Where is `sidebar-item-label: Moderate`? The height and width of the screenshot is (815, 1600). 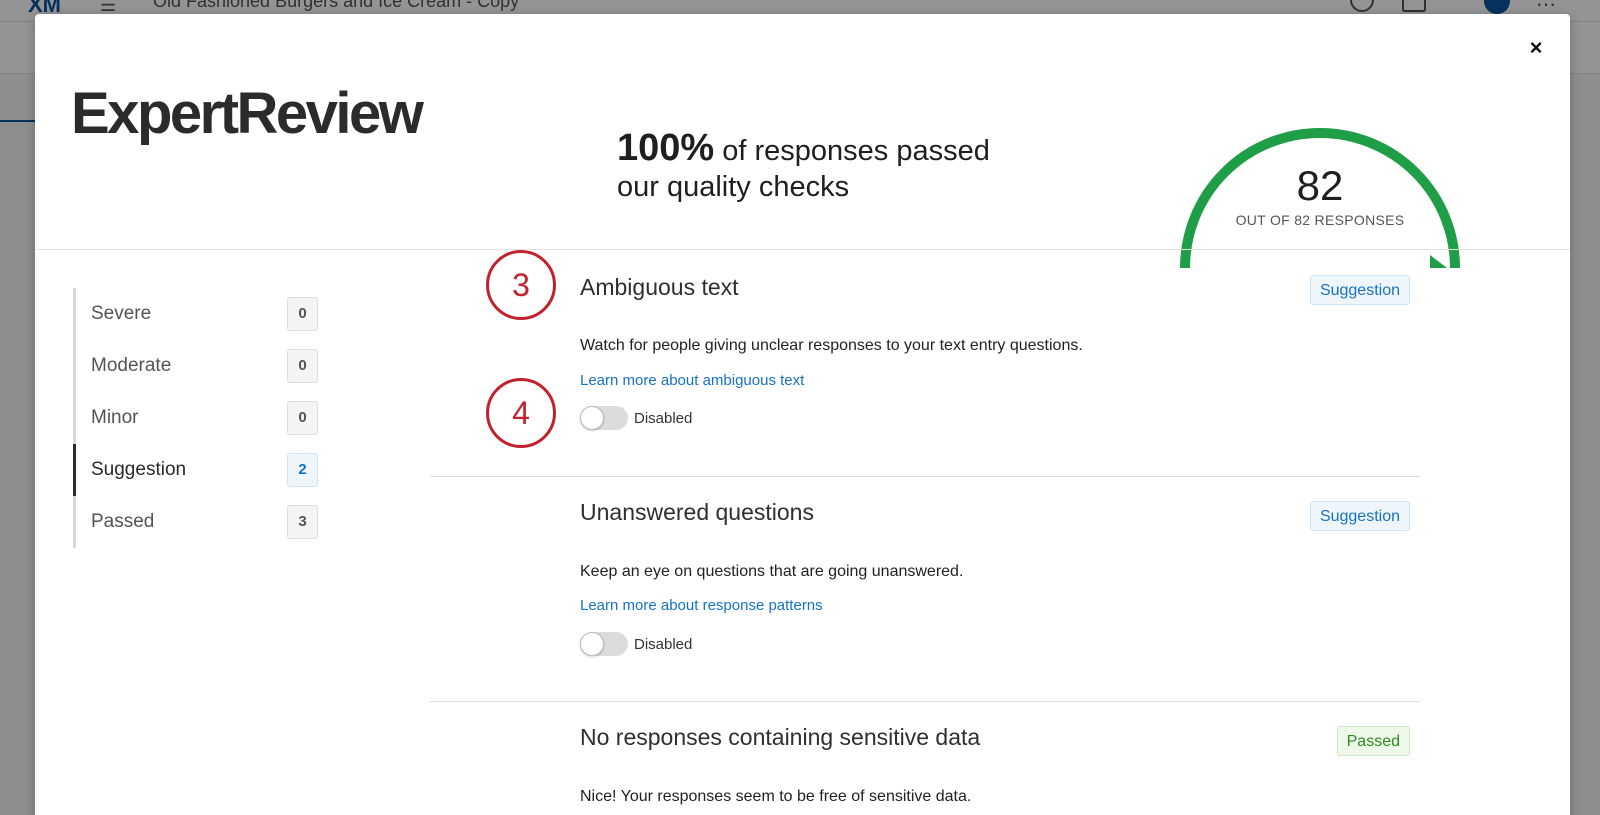
sidebar-item-label: Moderate is located at coordinates (131, 365).